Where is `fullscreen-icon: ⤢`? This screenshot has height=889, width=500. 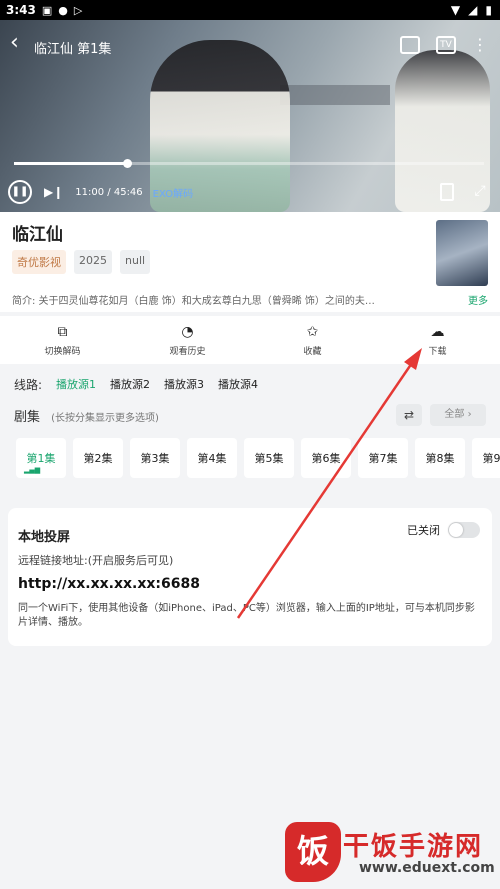 fullscreen-icon: ⤢ is located at coordinates (480, 191).